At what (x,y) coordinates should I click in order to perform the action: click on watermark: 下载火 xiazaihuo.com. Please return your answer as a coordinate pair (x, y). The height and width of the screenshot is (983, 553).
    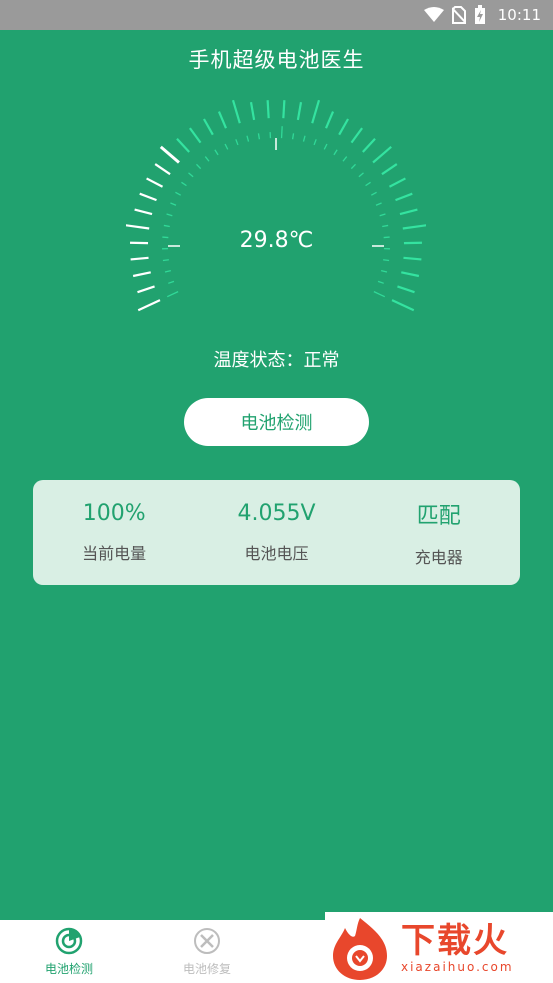
    Looking at the image, I should click on (439, 947).